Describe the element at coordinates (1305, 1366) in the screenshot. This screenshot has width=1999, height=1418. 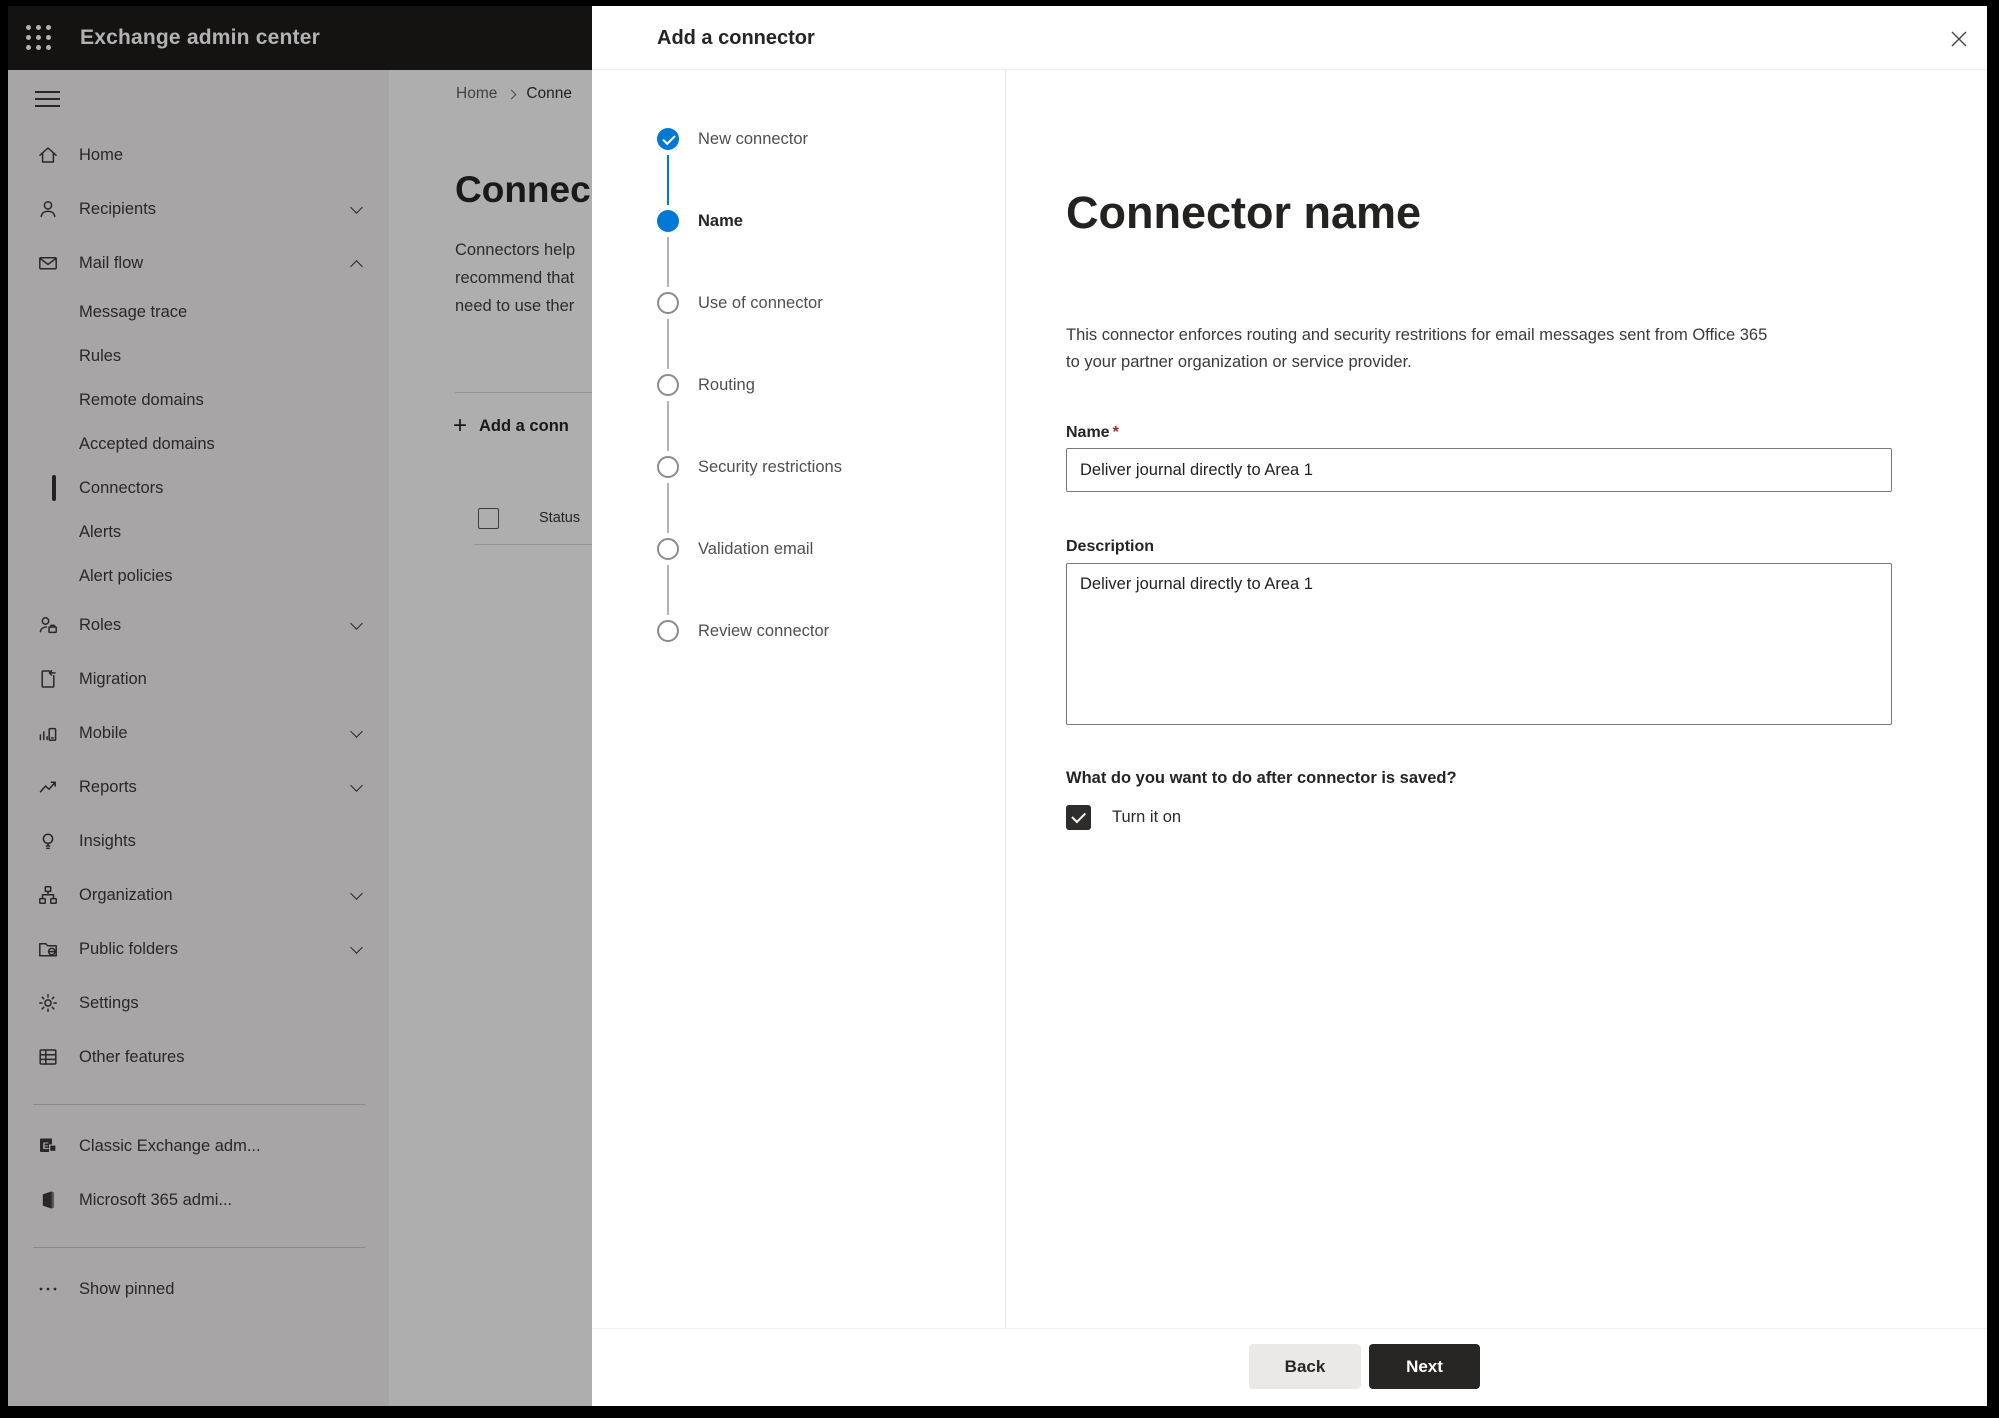
I see `back-button: Back` at that location.